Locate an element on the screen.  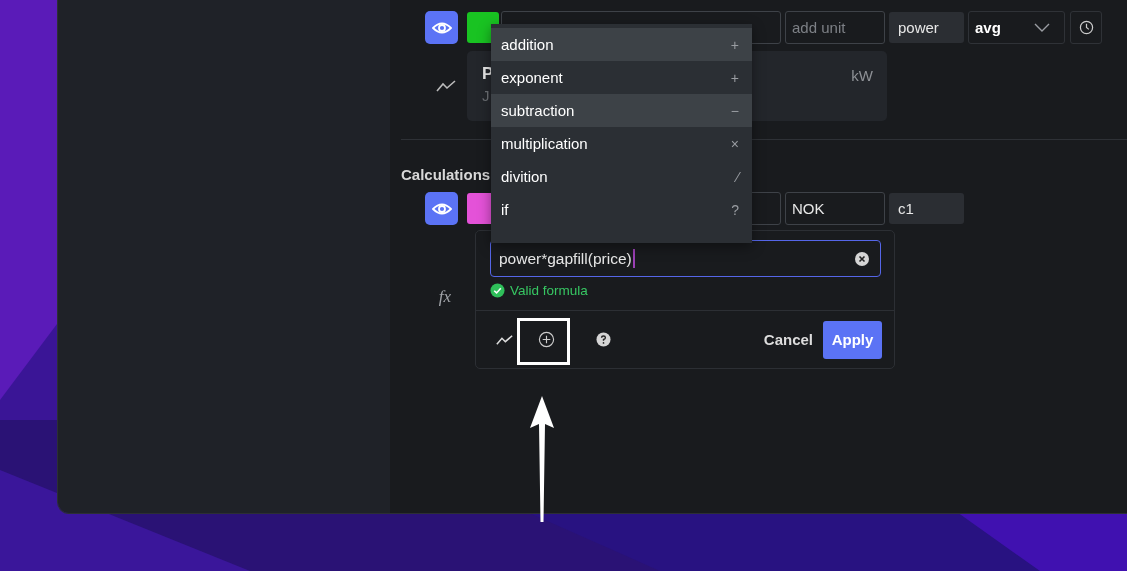
unit-field: NOK is located at coordinates (835, 208).